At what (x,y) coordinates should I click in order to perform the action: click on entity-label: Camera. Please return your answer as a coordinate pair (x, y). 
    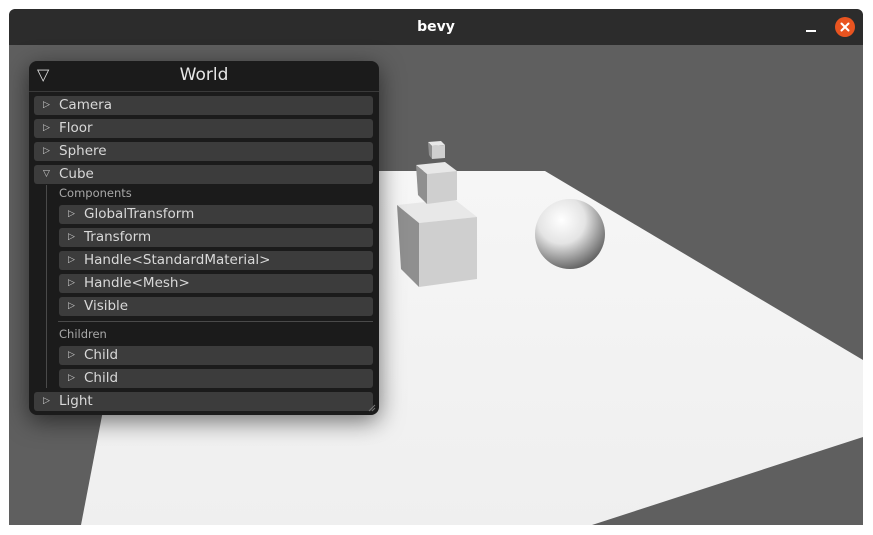
    Looking at the image, I should click on (85, 105).